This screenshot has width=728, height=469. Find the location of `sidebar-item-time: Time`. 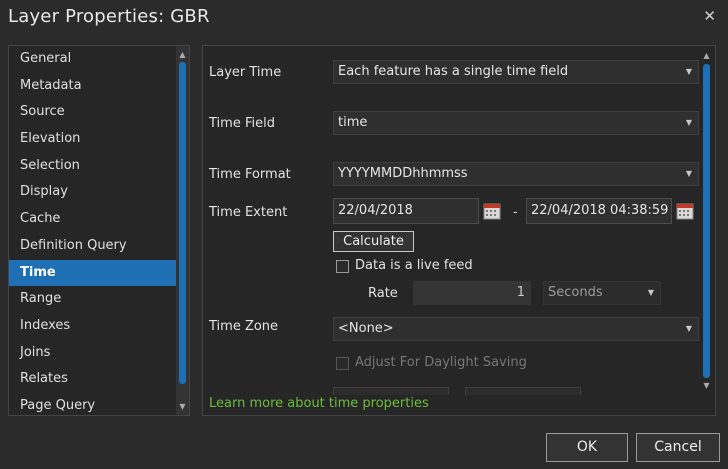

sidebar-item-time: Time is located at coordinates (93, 273).